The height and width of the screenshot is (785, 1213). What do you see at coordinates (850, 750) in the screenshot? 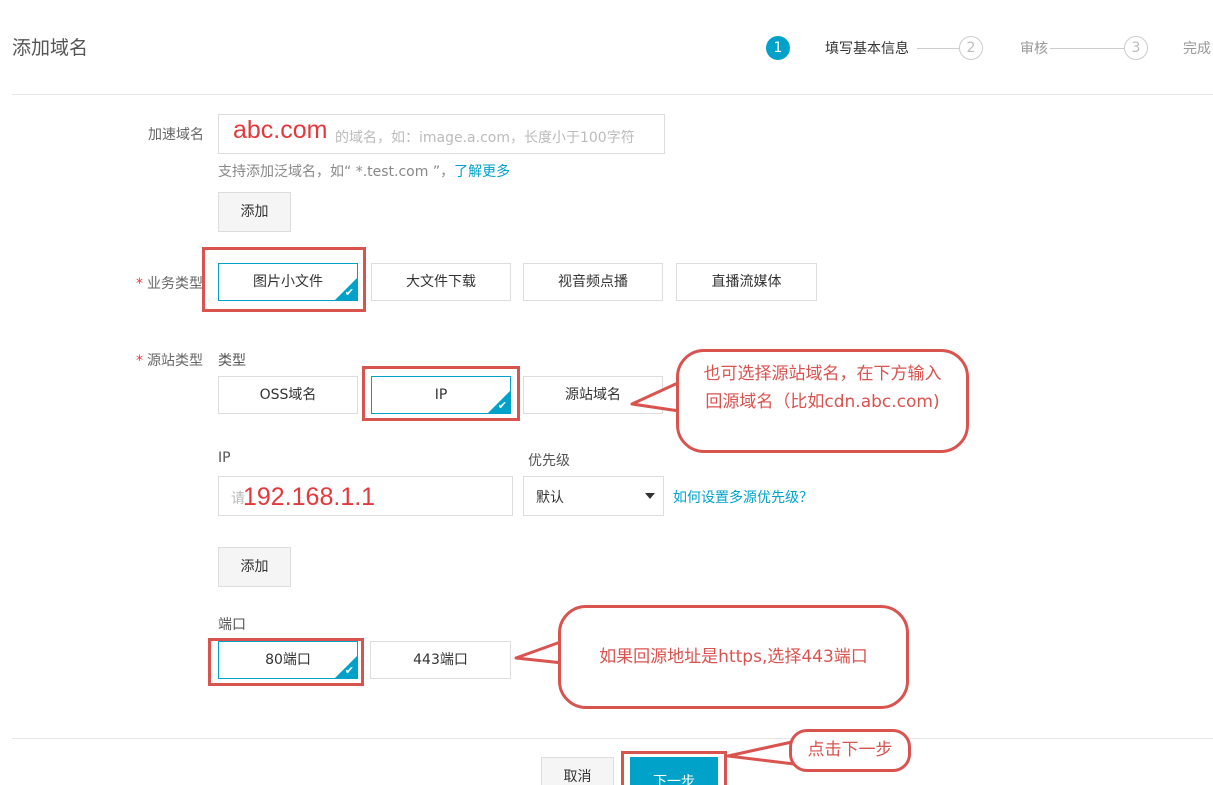
I see `next-step-callout: 点击下一步` at bounding box center [850, 750].